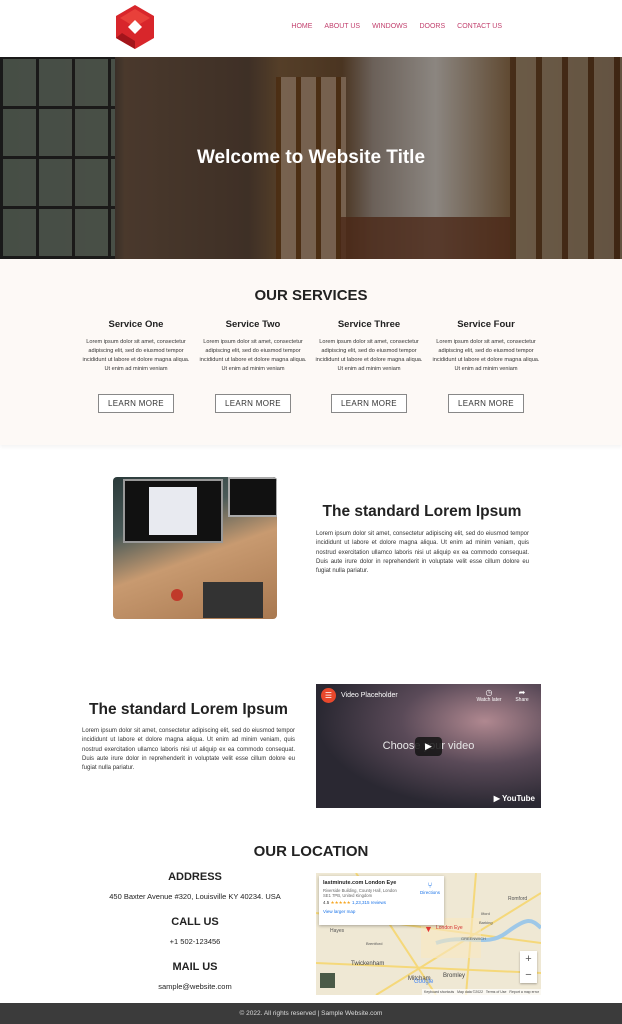 The height and width of the screenshot is (1024, 622). I want to click on nav-doors: DOORS, so click(432, 26).